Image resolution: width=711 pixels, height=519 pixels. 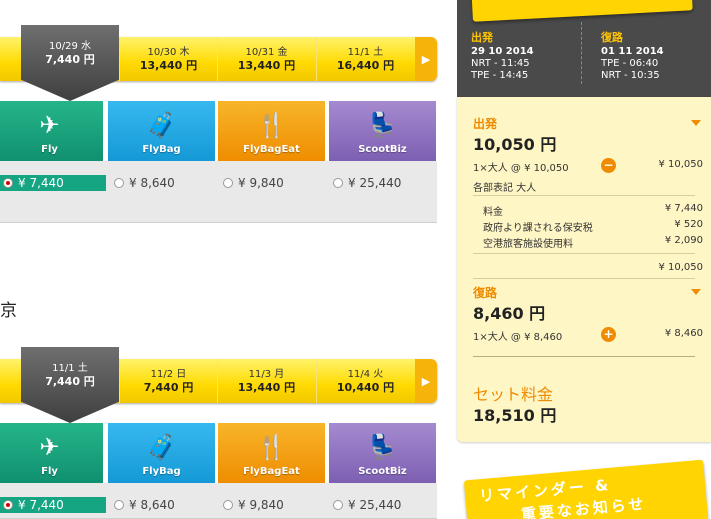 I want to click on breakdown-label: 空港旅客施設使用料, so click(x=528, y=244).